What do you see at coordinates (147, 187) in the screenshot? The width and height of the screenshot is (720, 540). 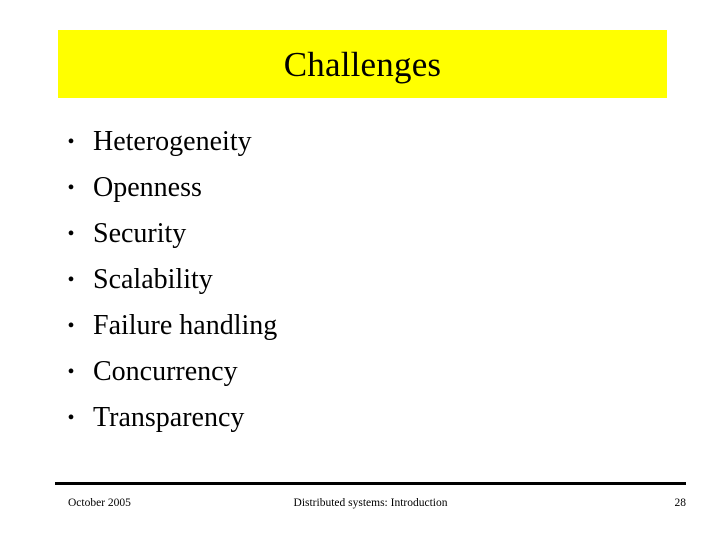 I see `list-item-label: Openness` at bounding box center [147, 187].